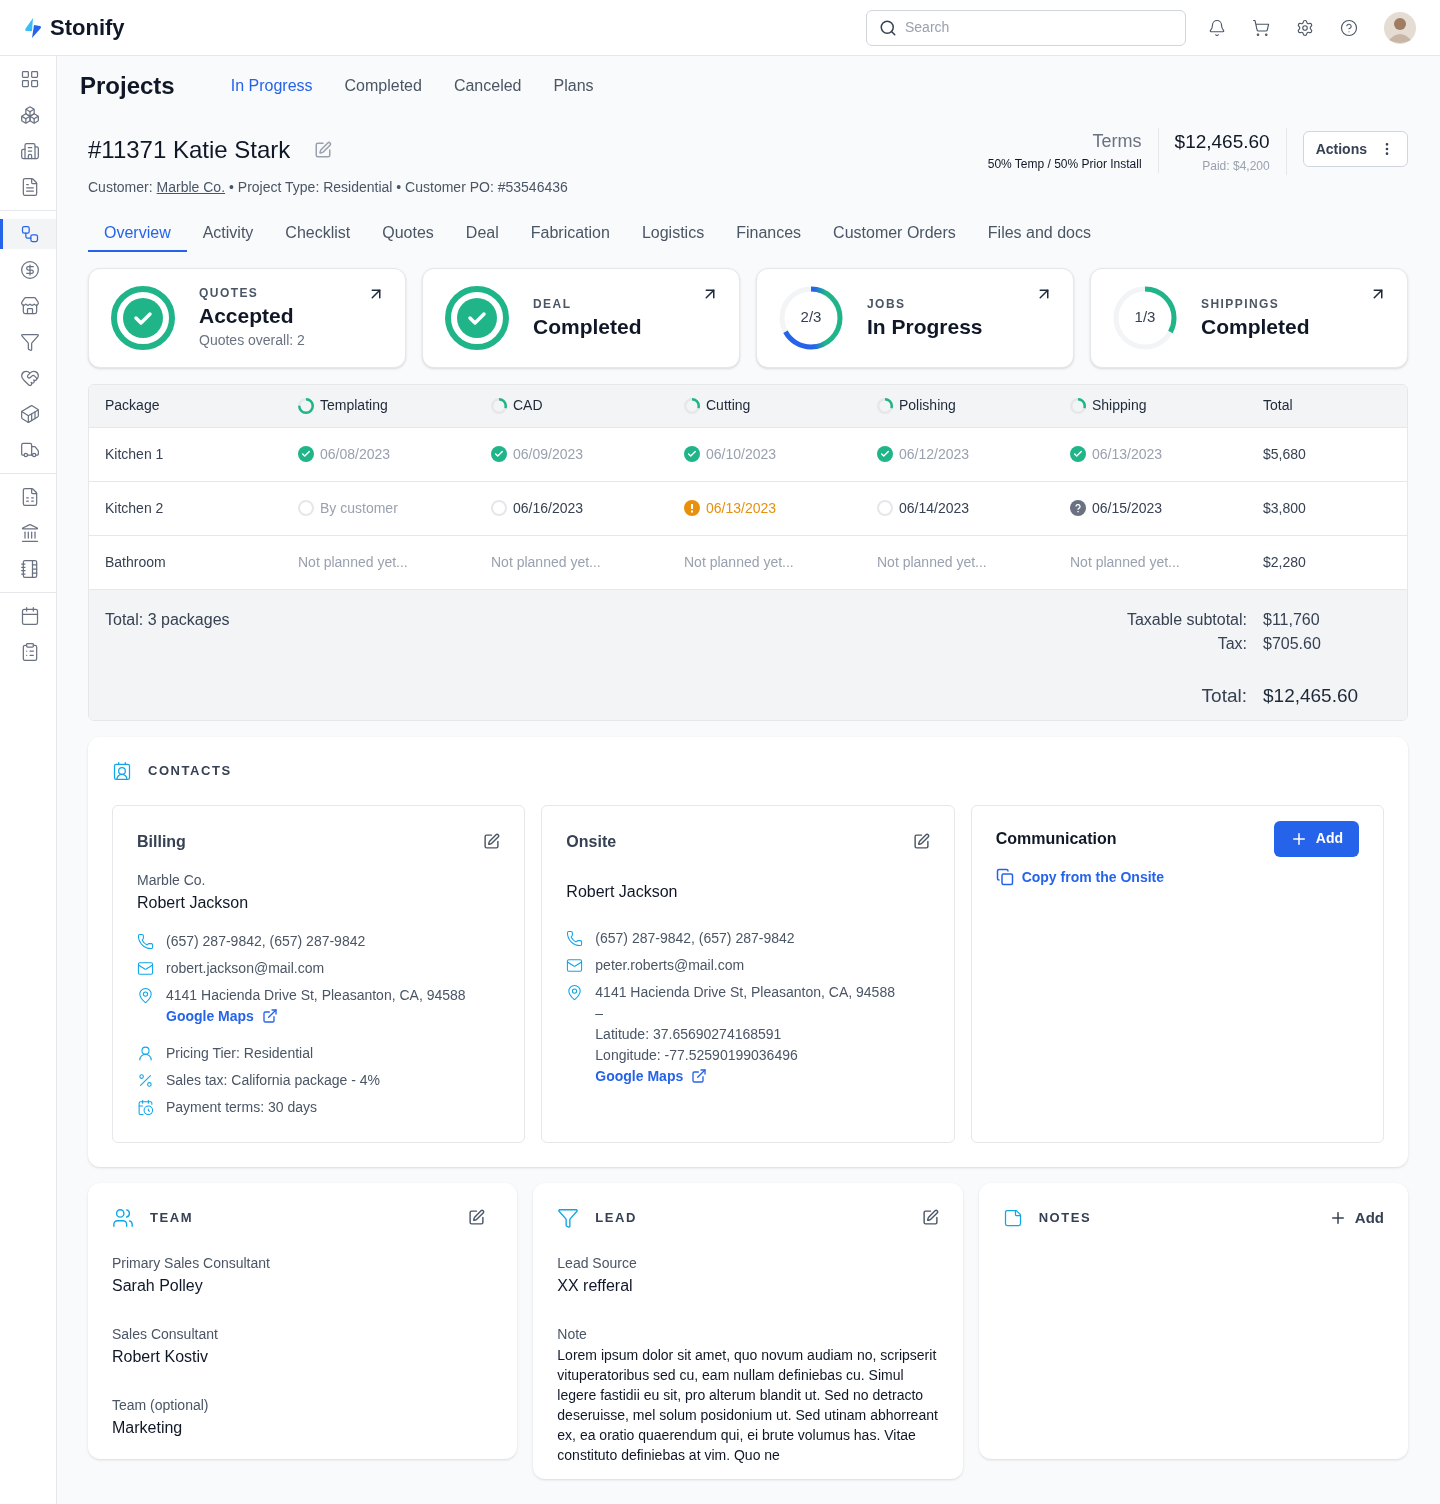  What do you see at coordinates (482, 233) in the screenshot?
I see `project-tab: Deal` at bounding box center [482, 233].